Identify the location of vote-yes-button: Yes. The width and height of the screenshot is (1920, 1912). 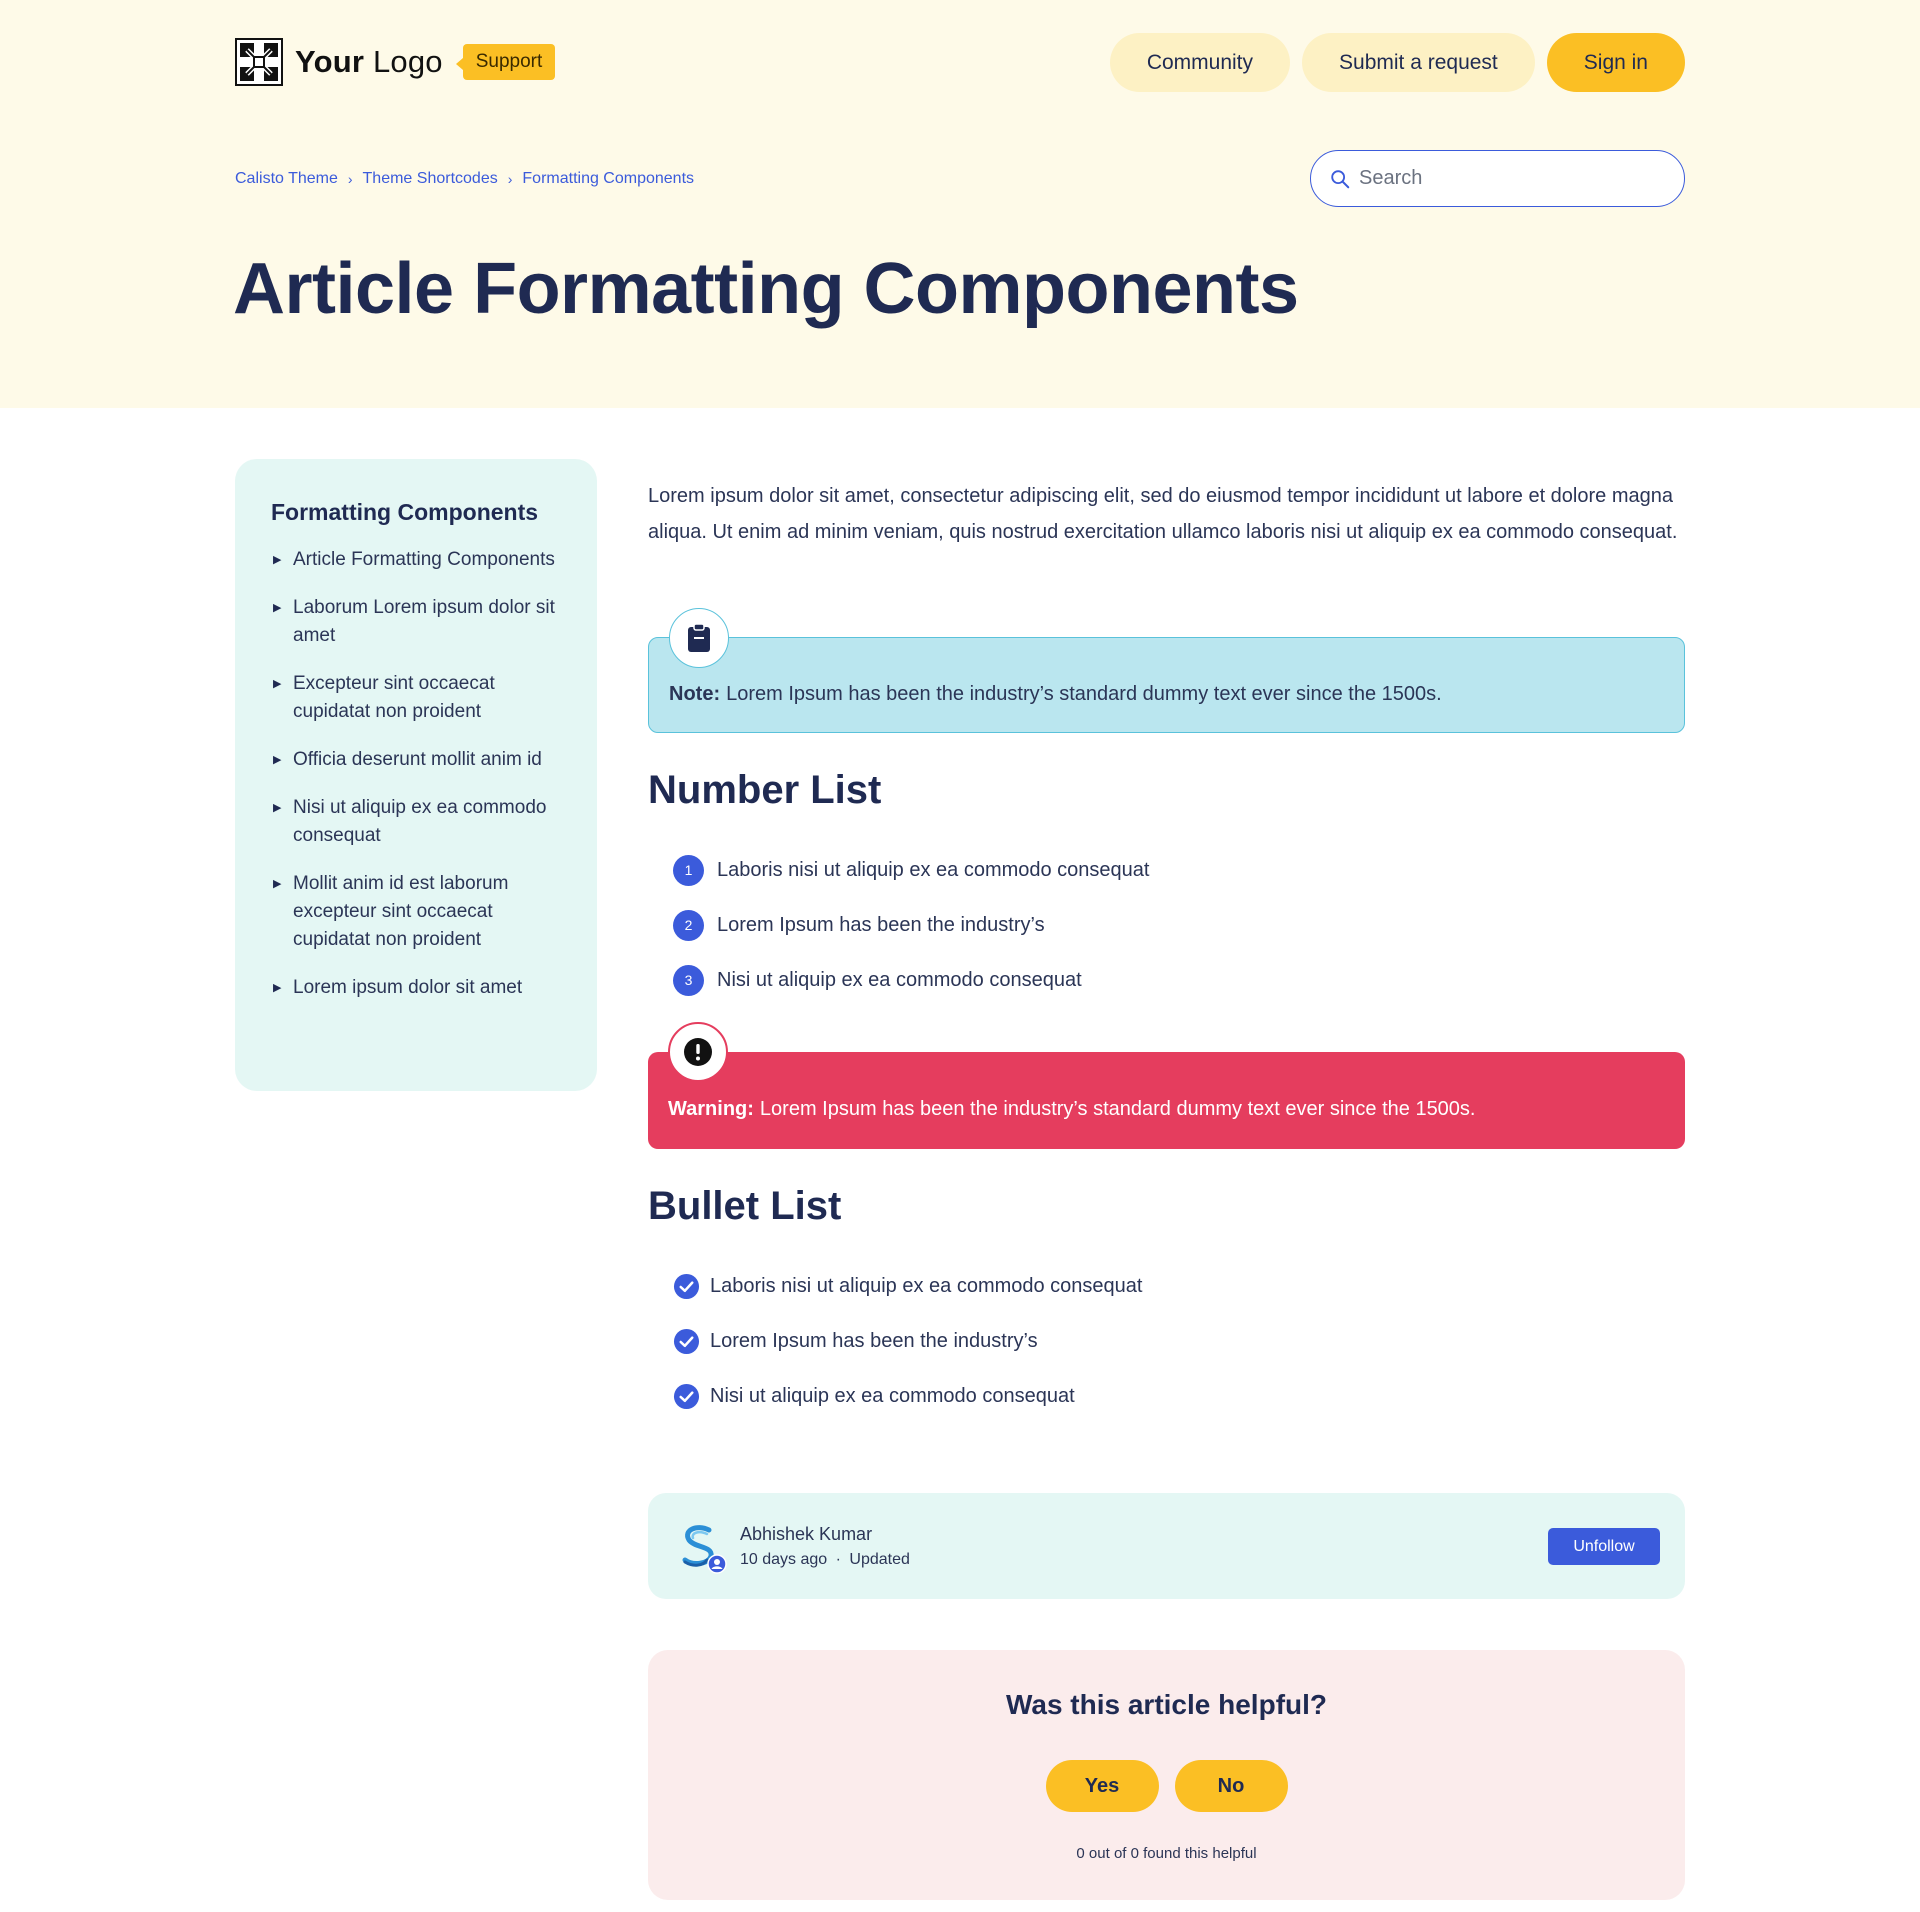
(1102, 1786).